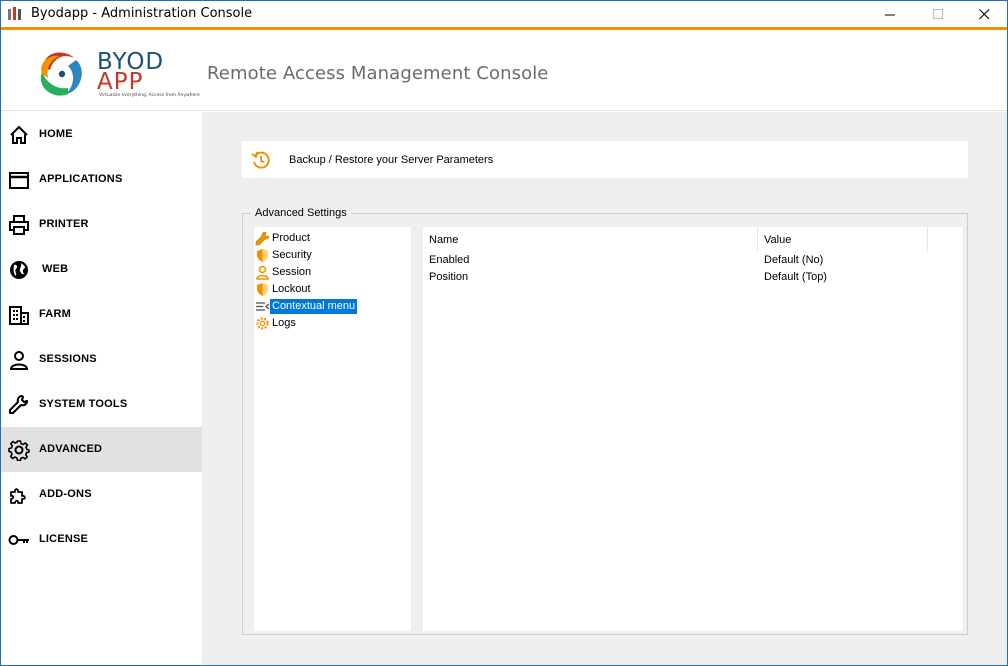 This screenshot has height=666, width=1008. What do you see at coordinates (19, 180) in the screenshot?
I see `window-icon` at bounding box center [19, 180].